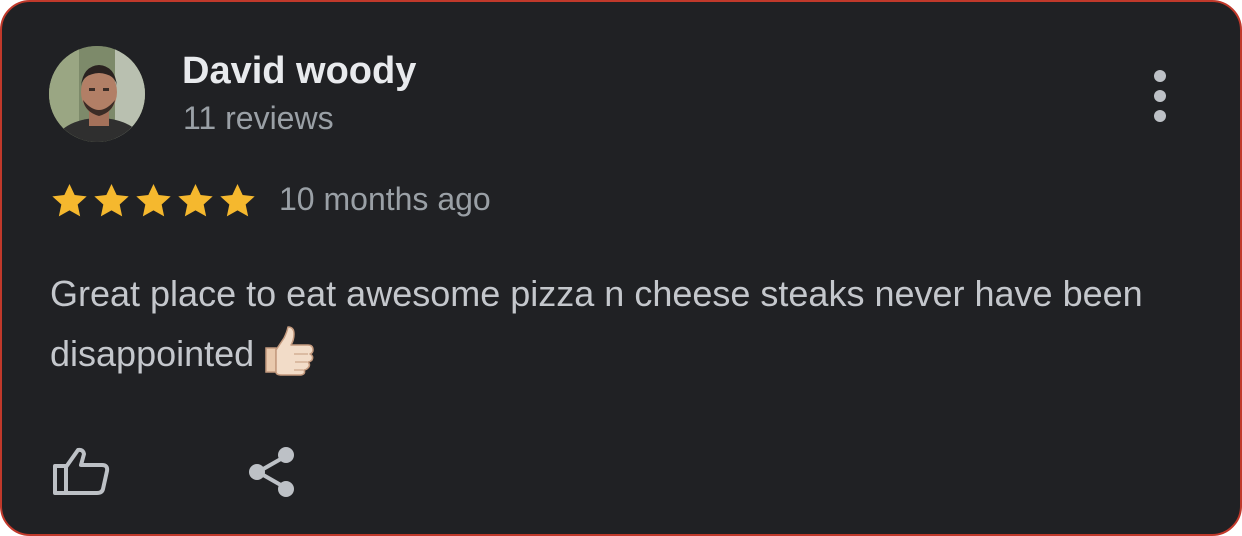 This screenshot has height=536, width=1242. Describe the element at coordinates (258, 118) in the screenshot. I see `review-count: 11 reviews` at that location.